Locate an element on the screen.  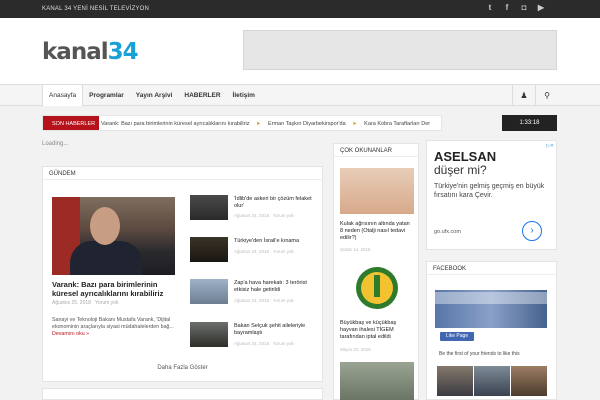
show-more-button: Daha Fazla Göster is located at coordinates (182, 368).